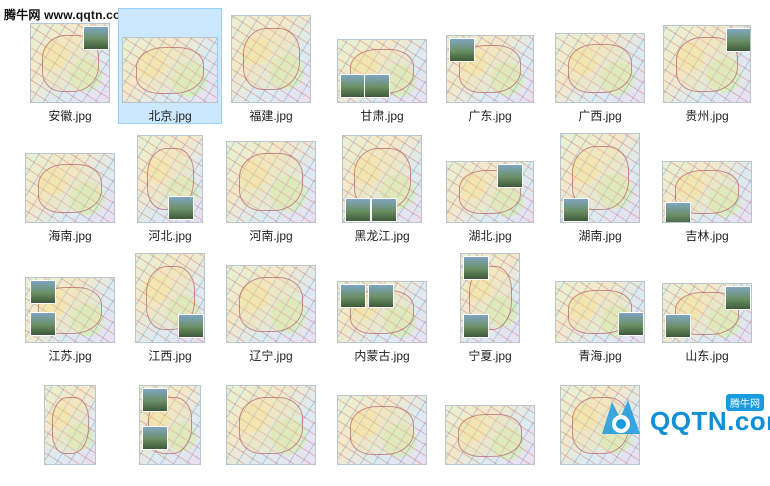  What do you see at coordinates (70, 236) in the screenshot?
I see `file-name-label: 海南.jpg` at bounding box center [70, 236].